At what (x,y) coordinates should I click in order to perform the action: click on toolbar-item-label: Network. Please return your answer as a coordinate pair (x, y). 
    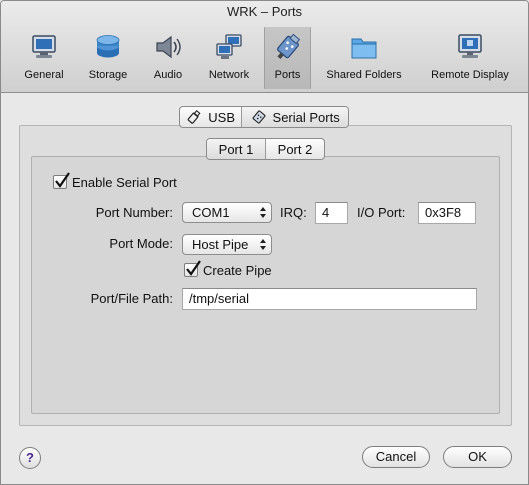
    Looking at the image, I should click on (229, 75).